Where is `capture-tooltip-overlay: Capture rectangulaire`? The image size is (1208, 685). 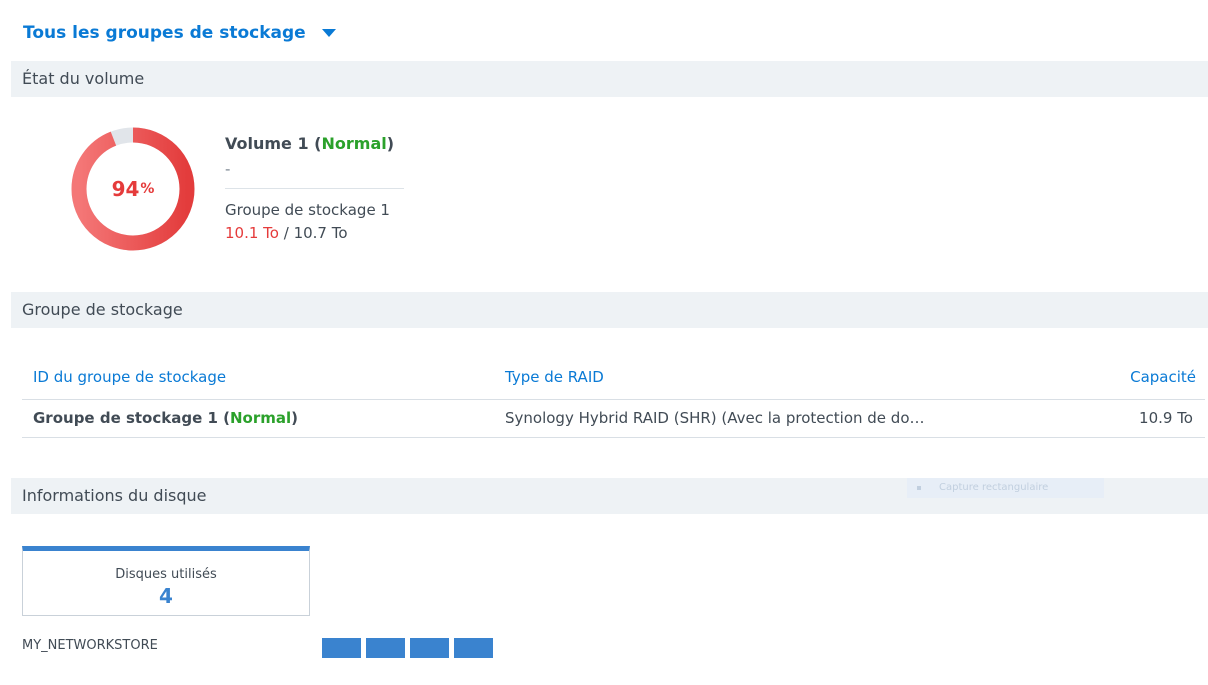 capture-tooltip-overlay: Capture rectangulaire is located at coordinates (1005, 488).